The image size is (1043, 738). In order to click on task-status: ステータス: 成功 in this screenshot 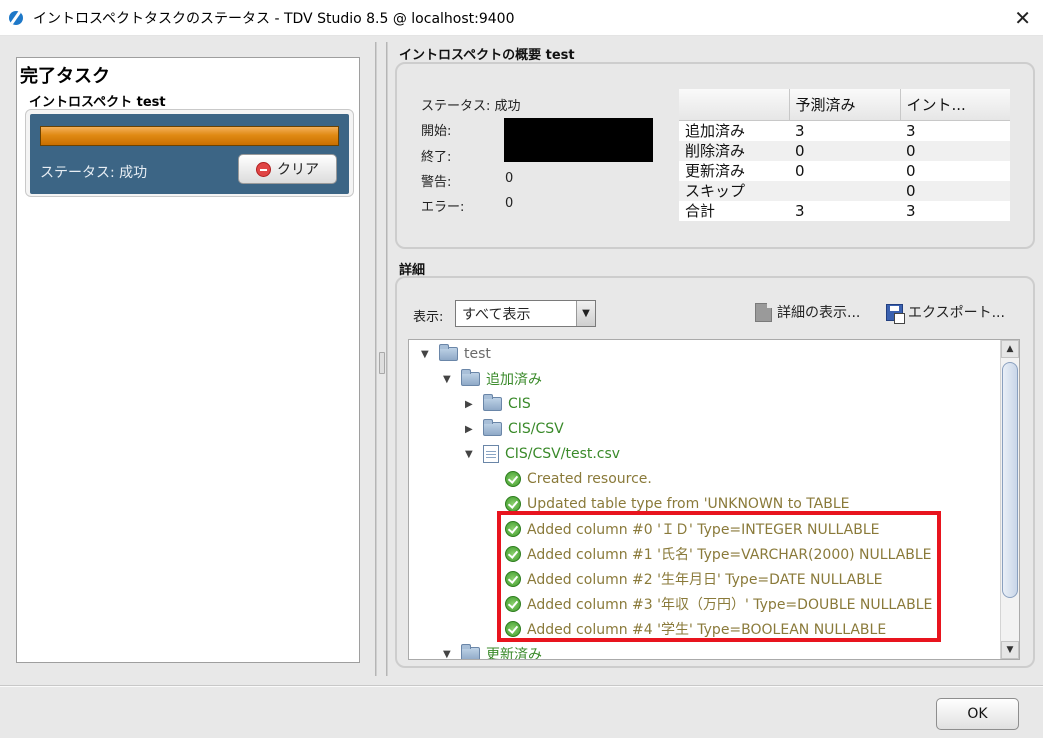, I will do `click(94, 173)`.